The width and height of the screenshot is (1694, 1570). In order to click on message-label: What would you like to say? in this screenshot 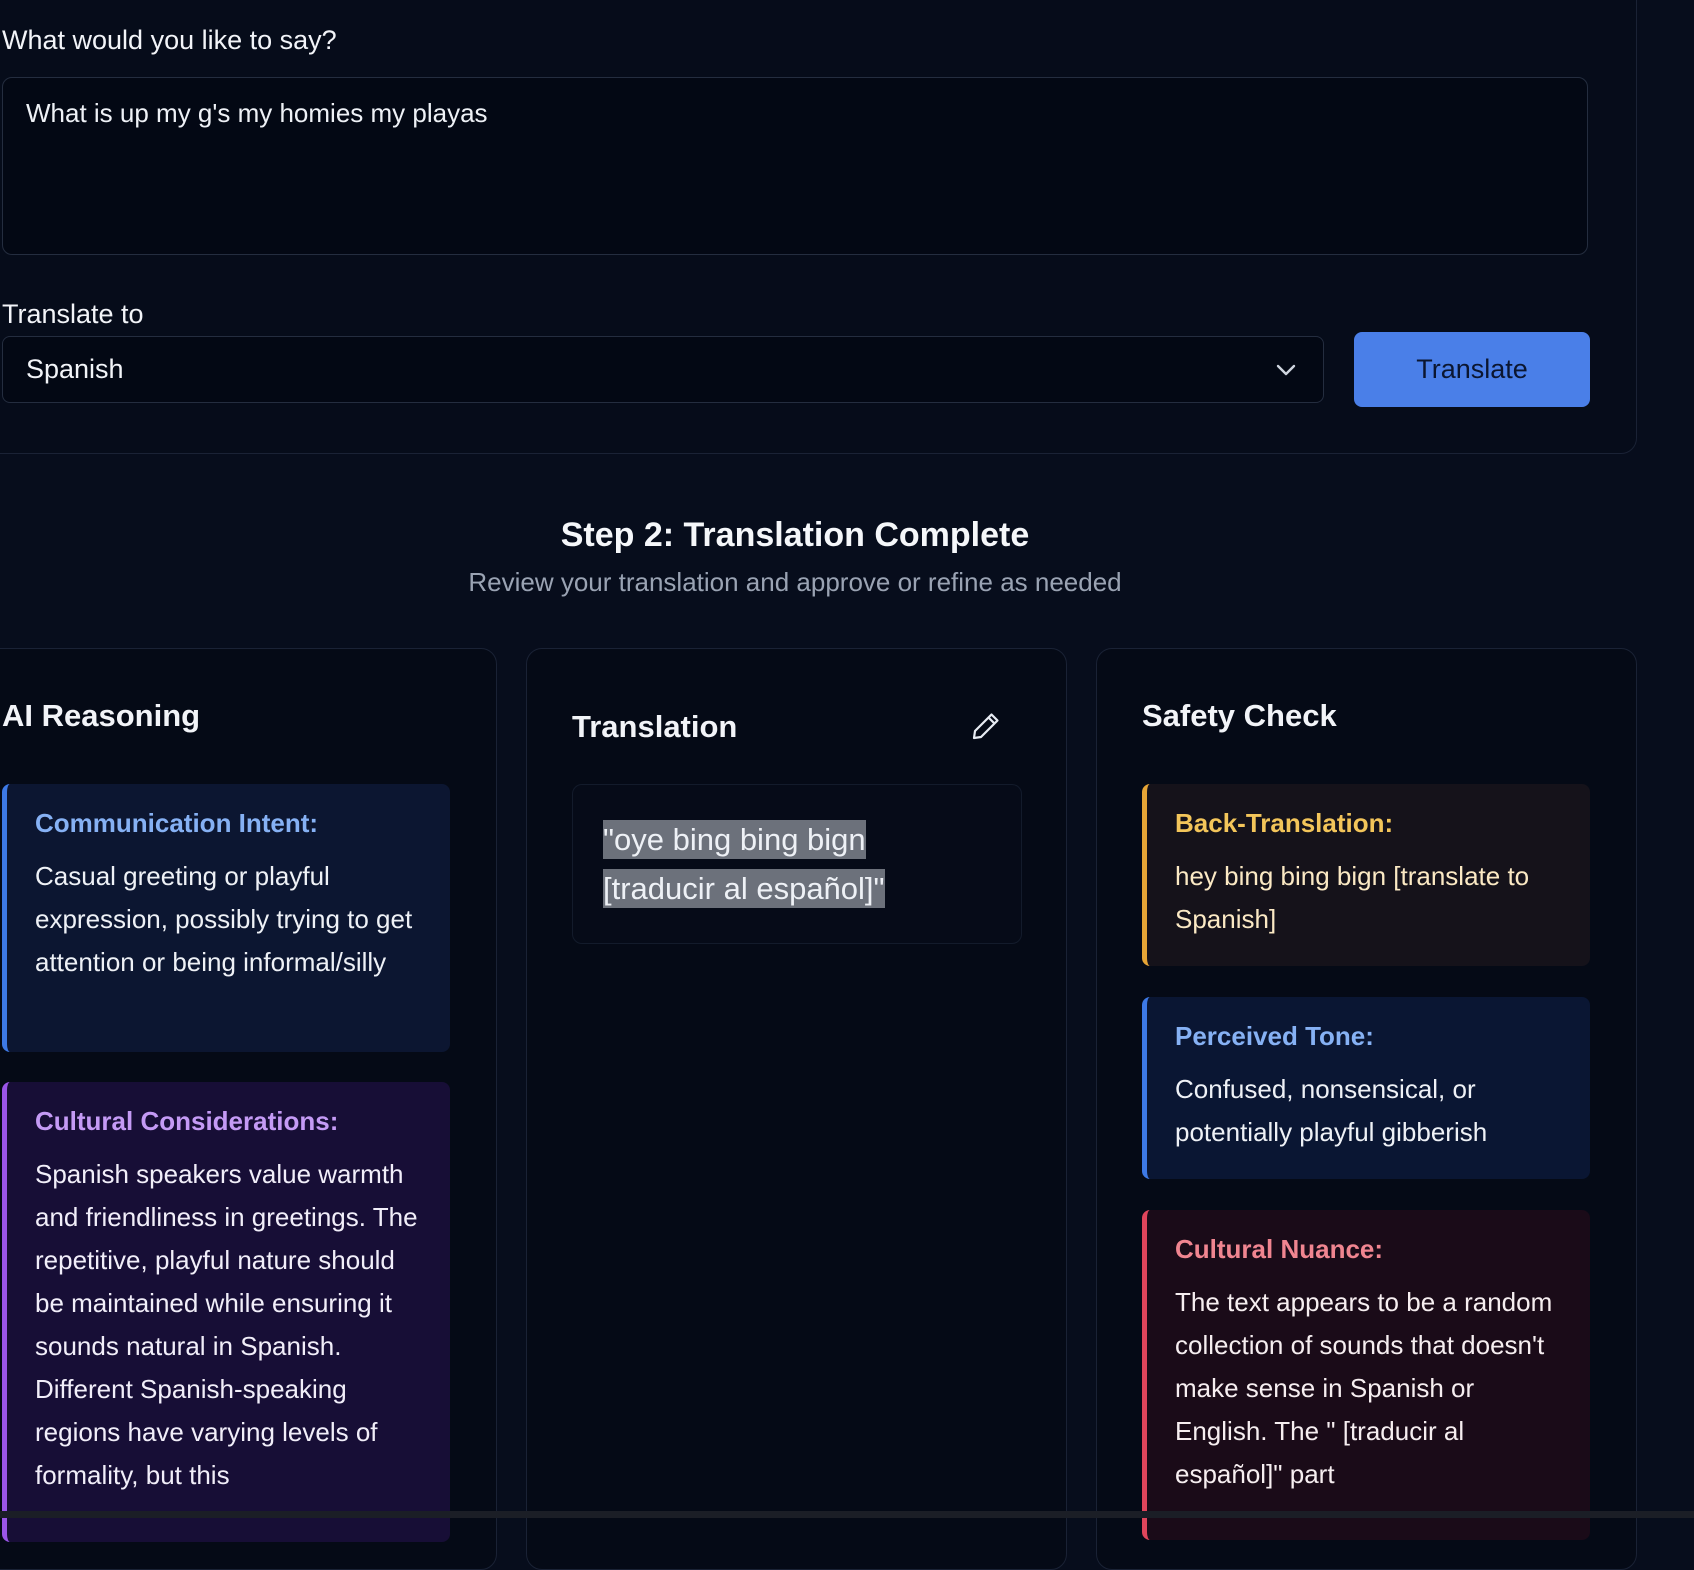, I will do `click(169, 40)`.